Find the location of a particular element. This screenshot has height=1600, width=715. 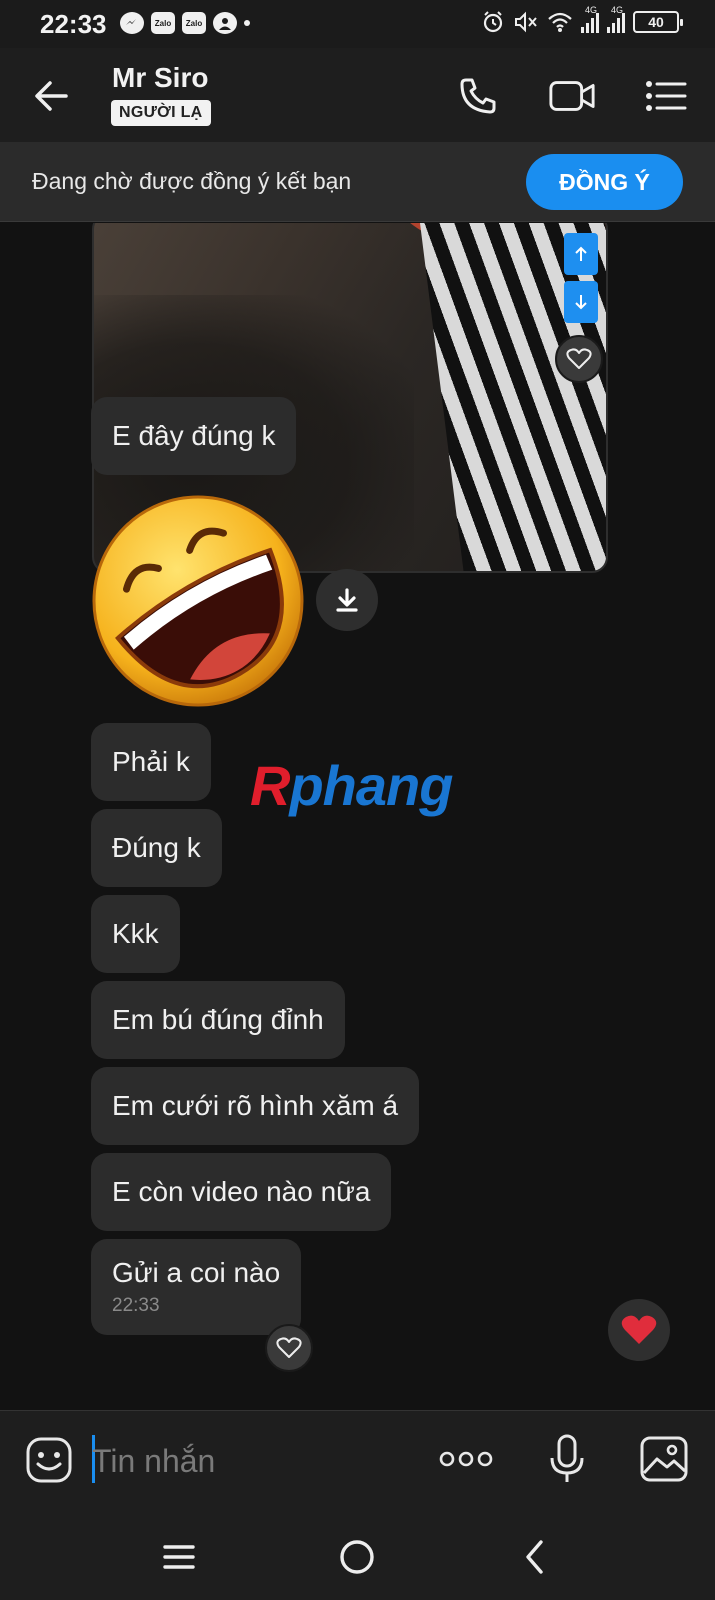

system-icons: 4G 4G 40 is located at coordinates (582, 19).